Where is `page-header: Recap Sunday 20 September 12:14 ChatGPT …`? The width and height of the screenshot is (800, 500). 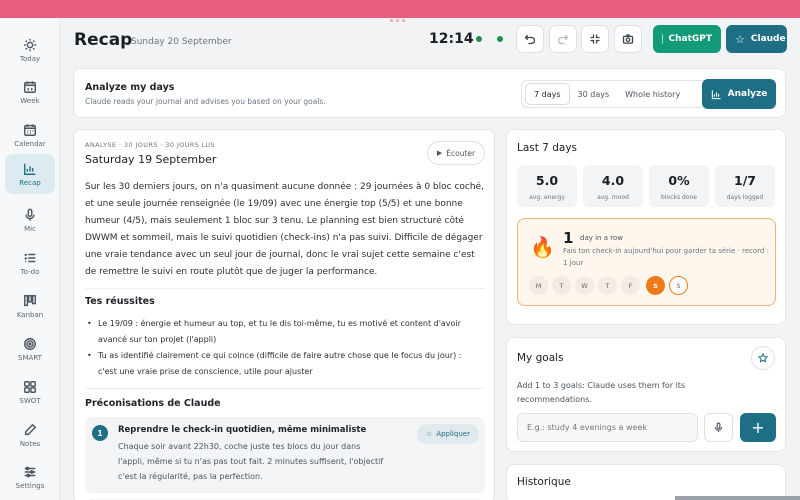 page-header: Recap Sunday 20 September 12:14 ChatGPT … is located at coordinates (430, 40).